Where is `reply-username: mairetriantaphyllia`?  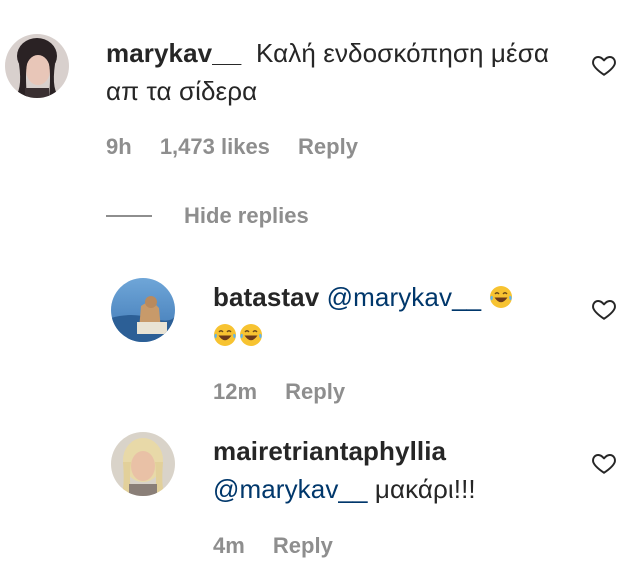 reply-username: mairetriantaphyllia is located at coordinates (329, 451).